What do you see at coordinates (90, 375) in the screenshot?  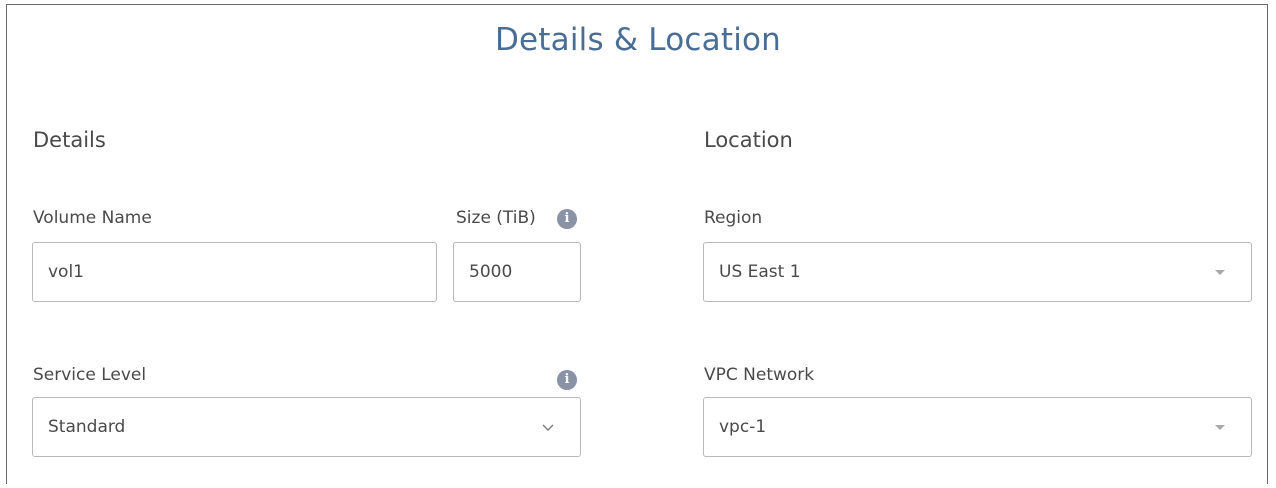 I see `service-level-label: Service Level` at bounding box center [90, 375].